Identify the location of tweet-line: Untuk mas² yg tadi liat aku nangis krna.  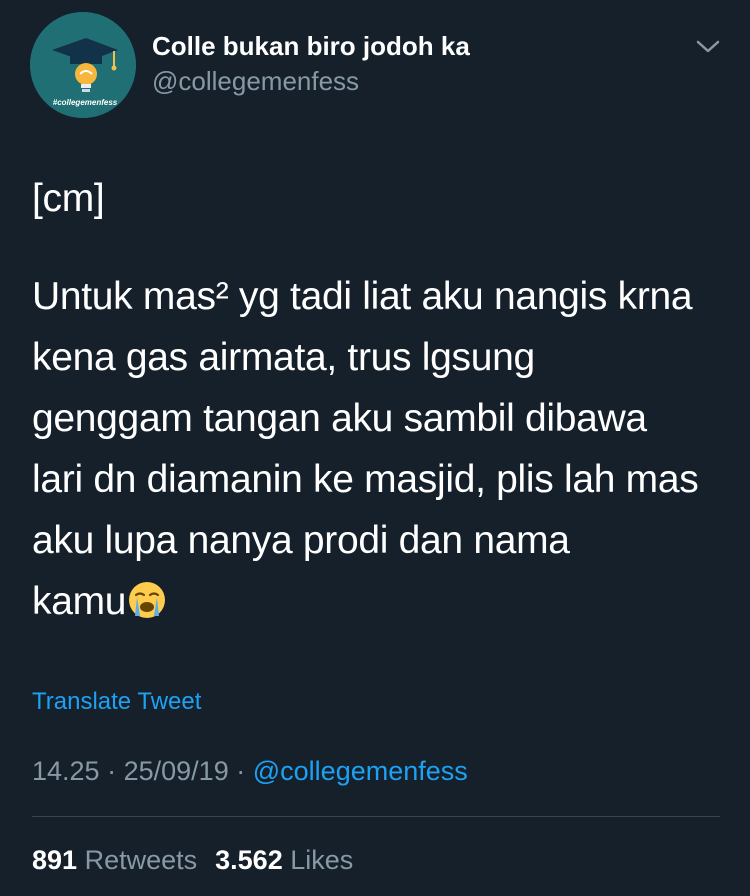
(362, 296).